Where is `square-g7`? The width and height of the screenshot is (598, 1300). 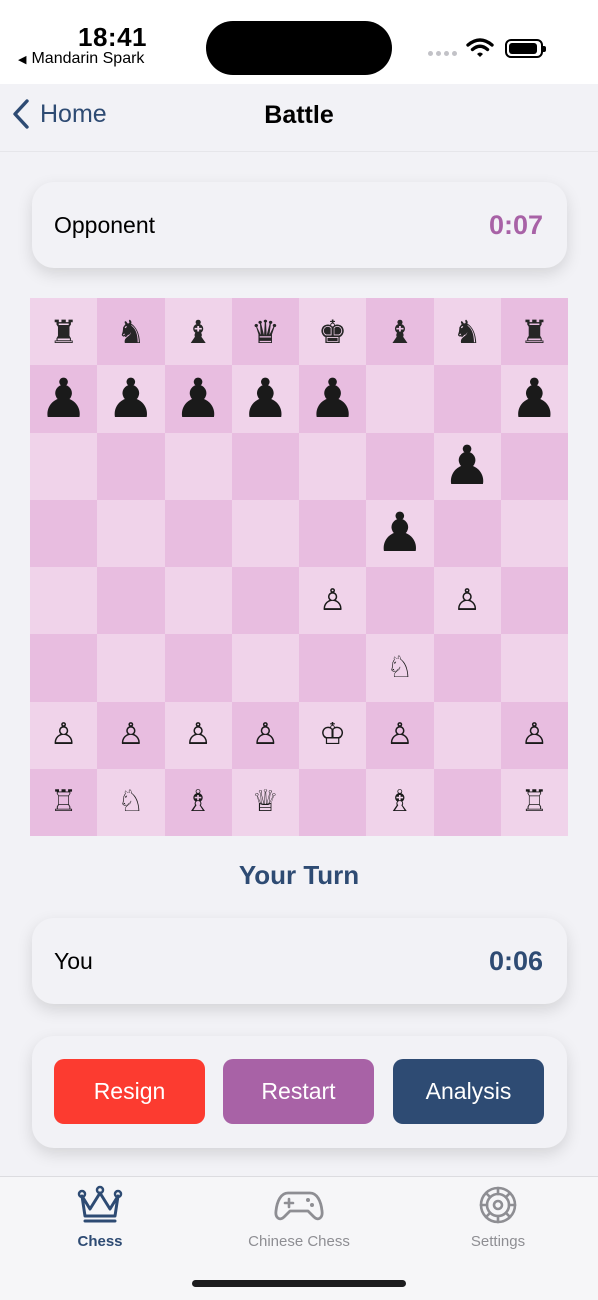 square-g7 is located at coordinates (467, 399).